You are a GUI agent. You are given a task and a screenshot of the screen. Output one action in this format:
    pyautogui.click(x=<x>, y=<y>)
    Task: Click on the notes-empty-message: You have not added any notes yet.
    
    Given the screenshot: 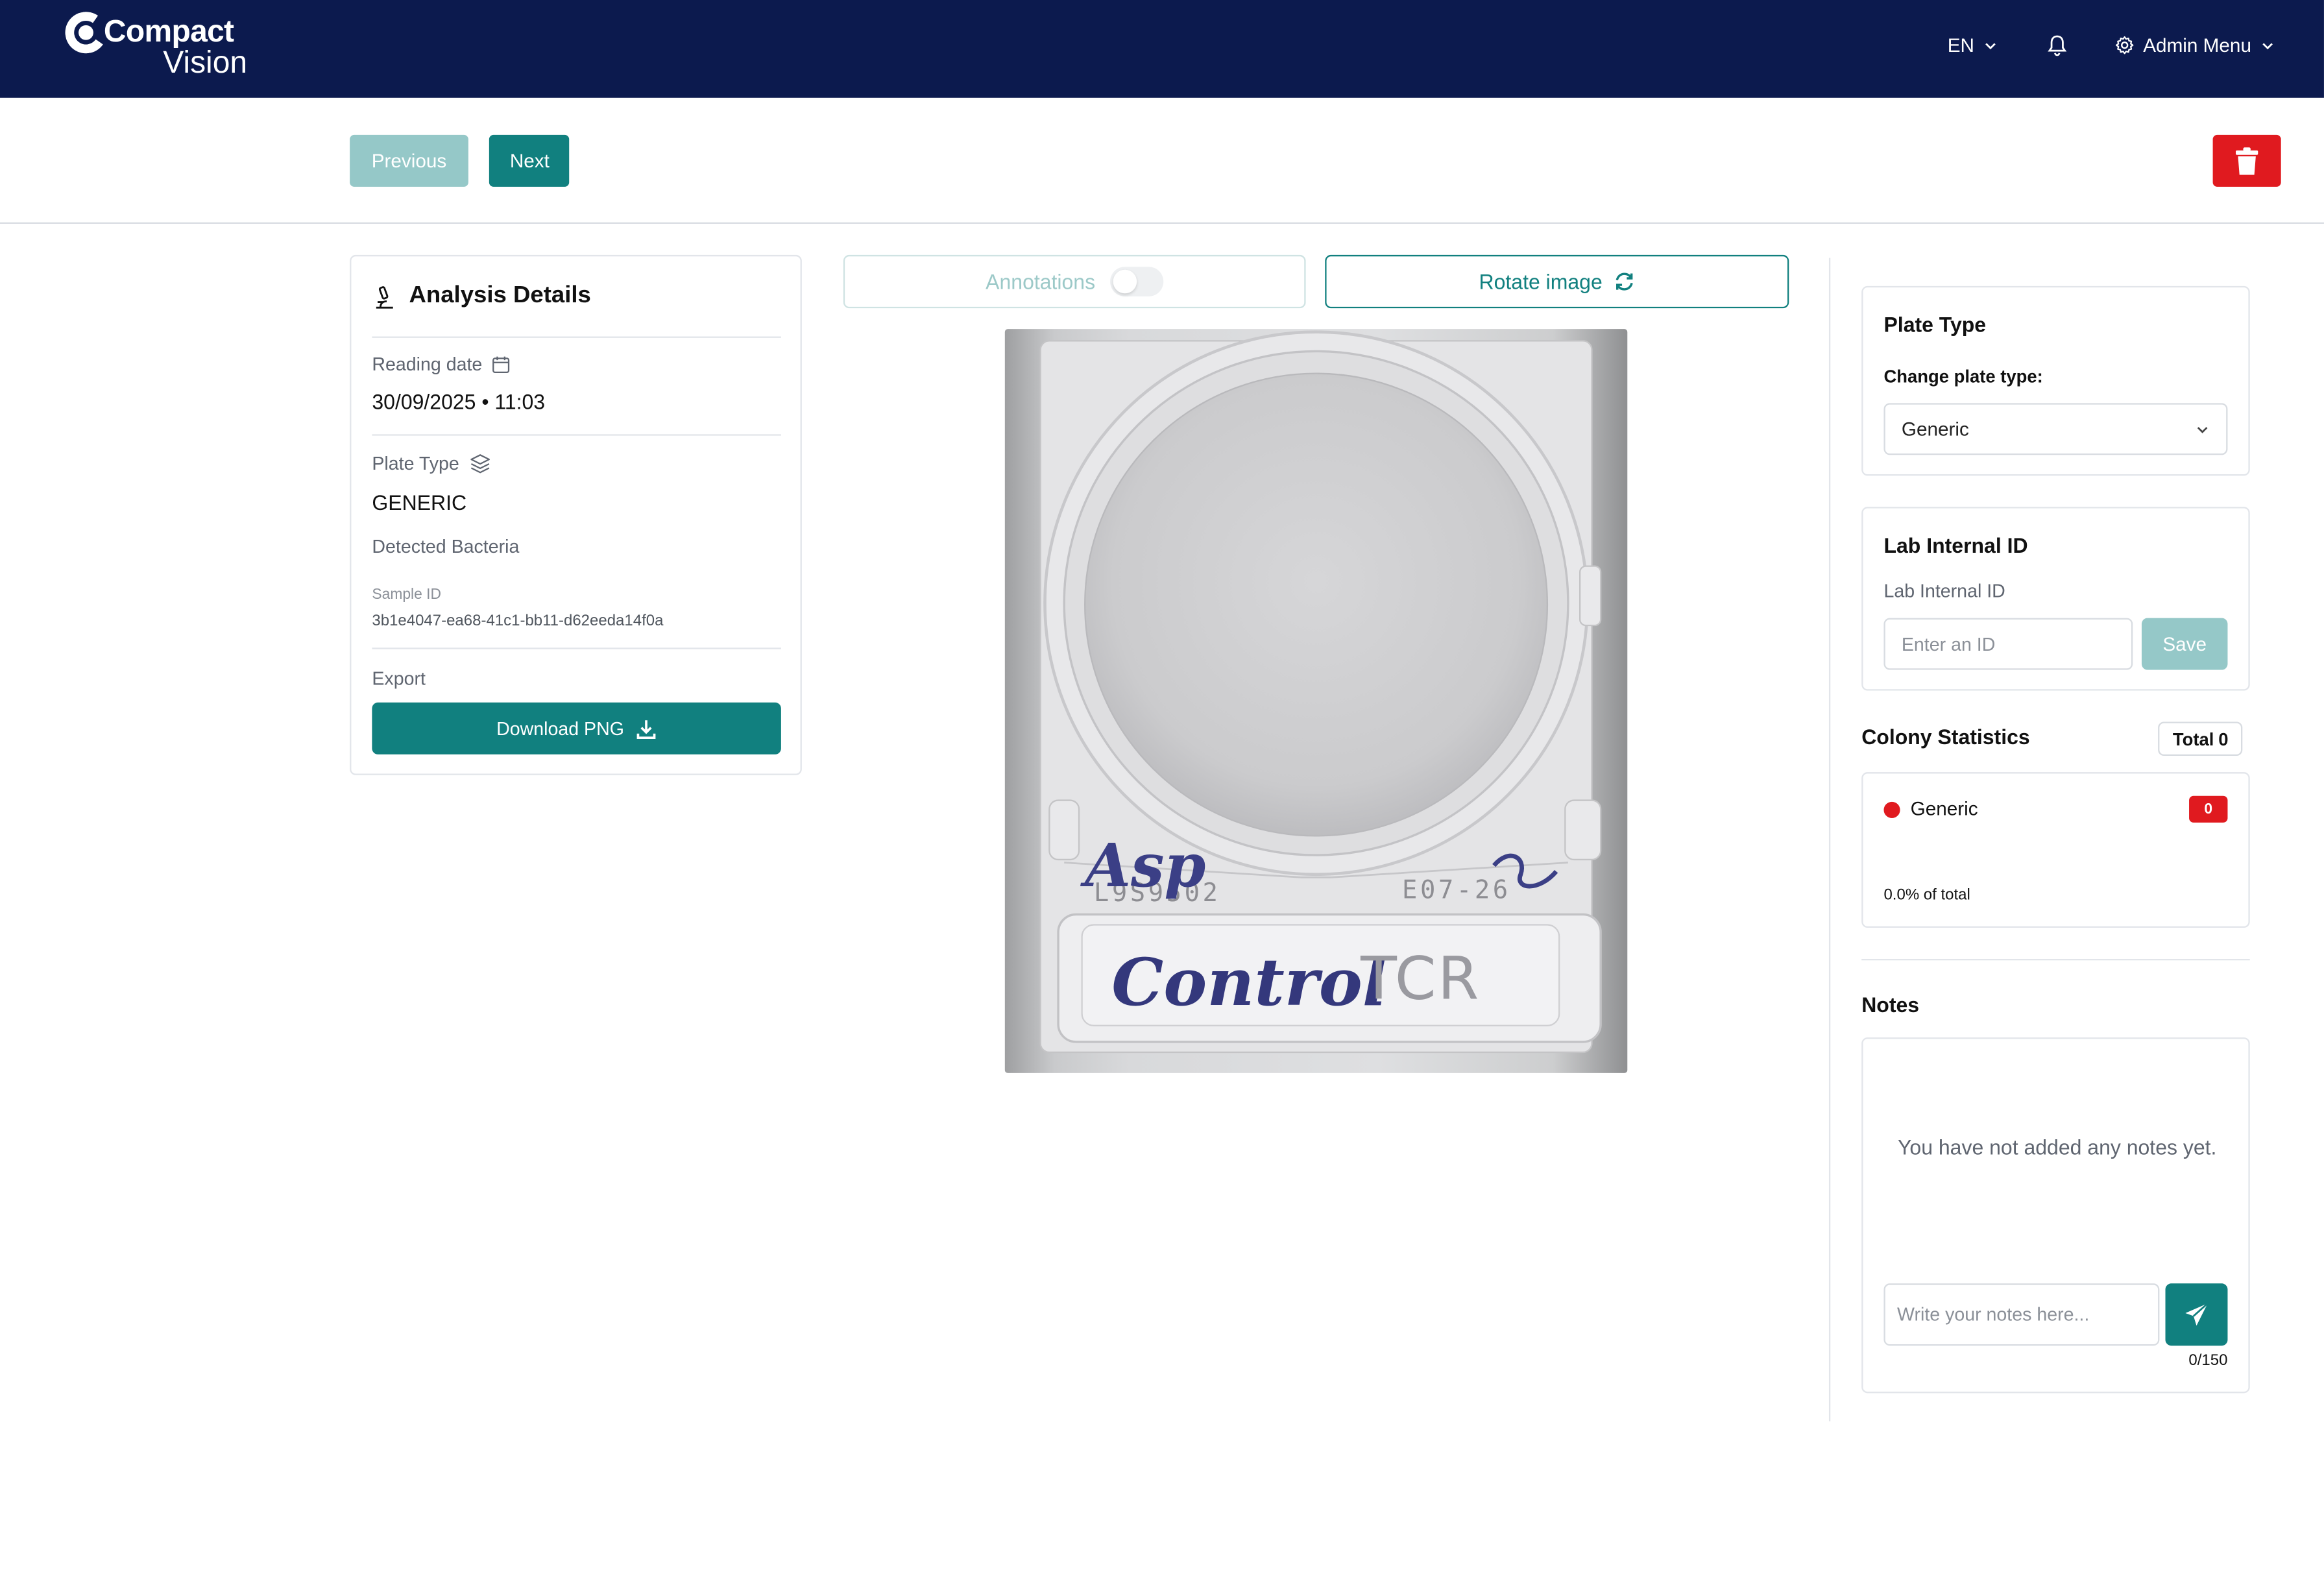 What is the action you would take?
    pyautogui.click(x=2058, y=1147)
    